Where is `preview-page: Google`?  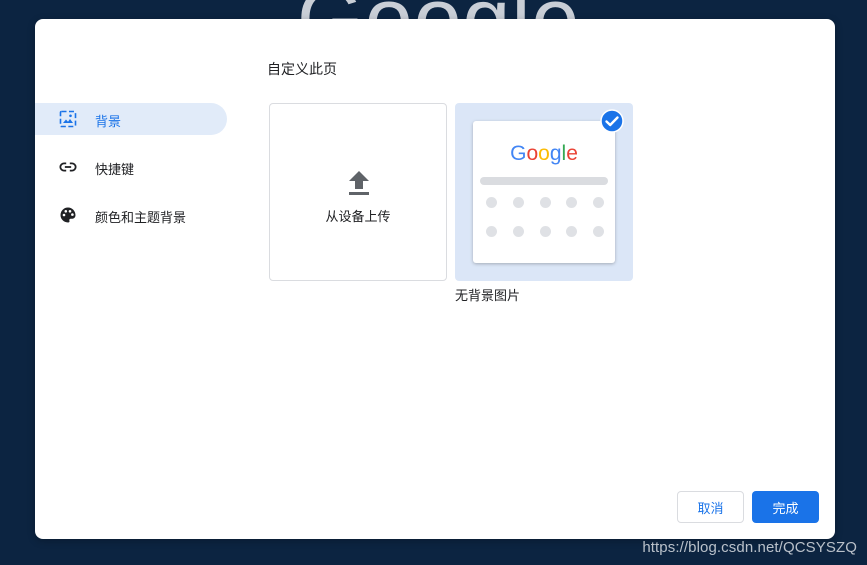 preview-page: Google is located at coordinates (544, 192).